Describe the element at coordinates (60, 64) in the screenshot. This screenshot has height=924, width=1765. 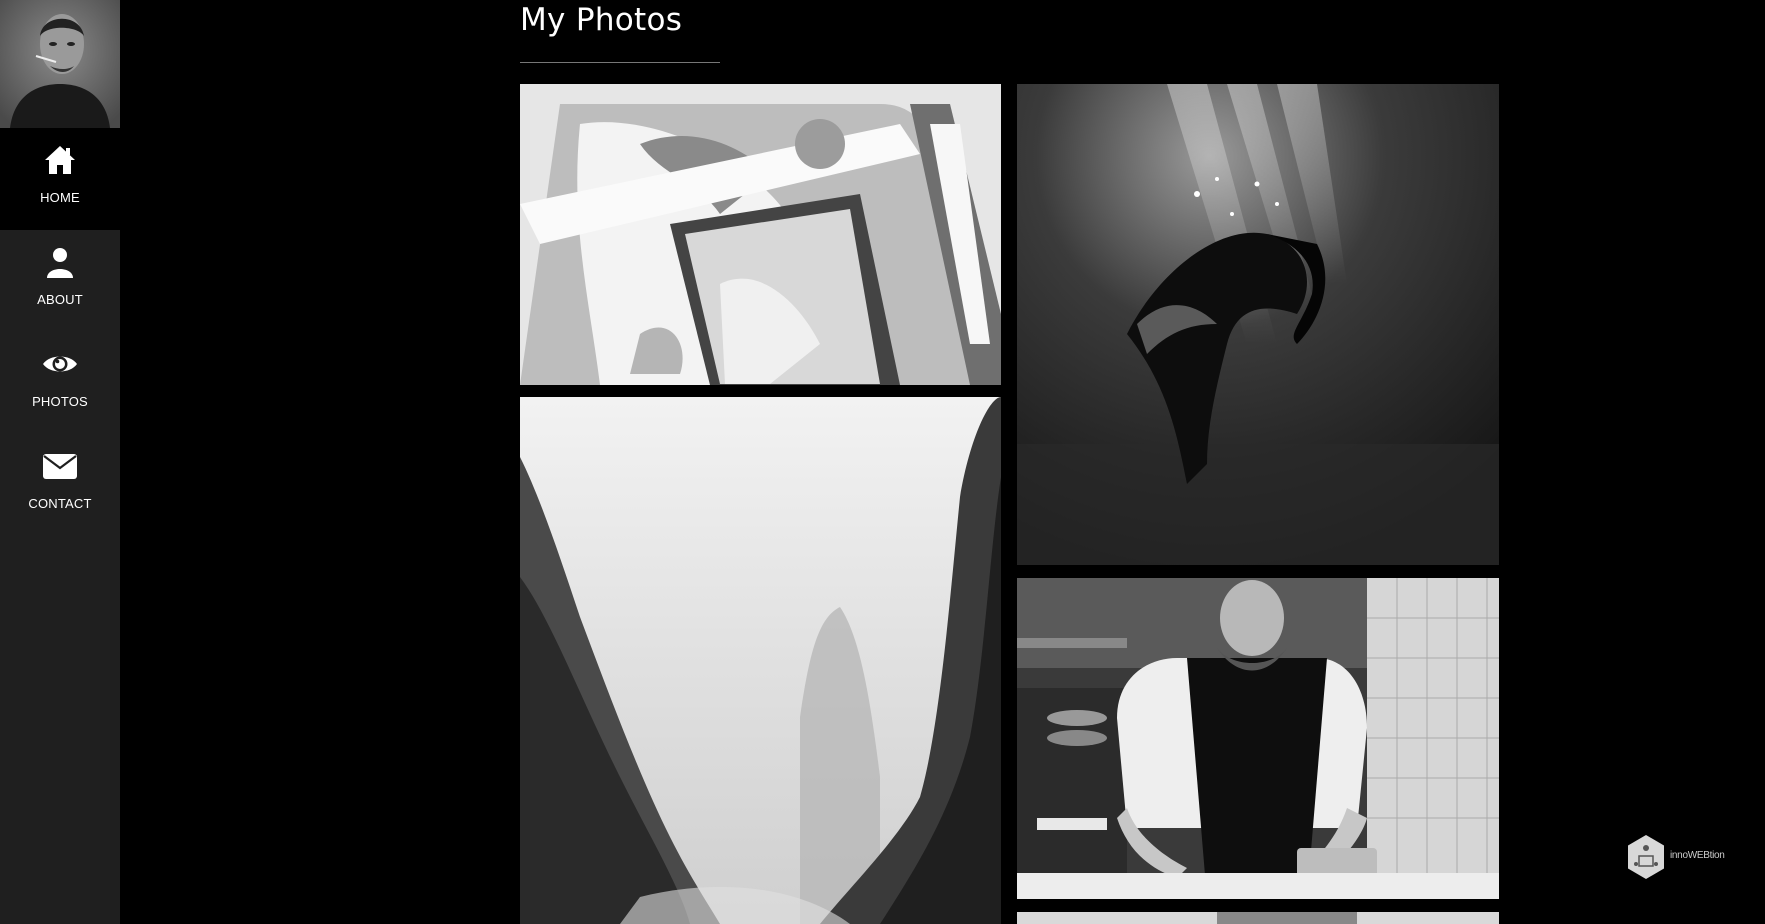
I see `avatar` at that location.